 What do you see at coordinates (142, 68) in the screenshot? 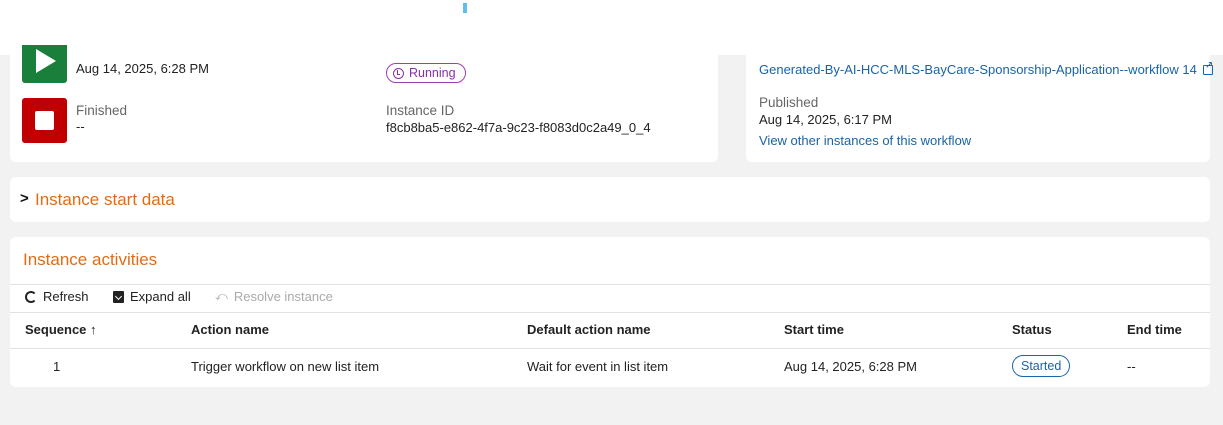
I see `started-time: Aug 14, 2025, 6:28 PM` at bounding box center [142, 68].